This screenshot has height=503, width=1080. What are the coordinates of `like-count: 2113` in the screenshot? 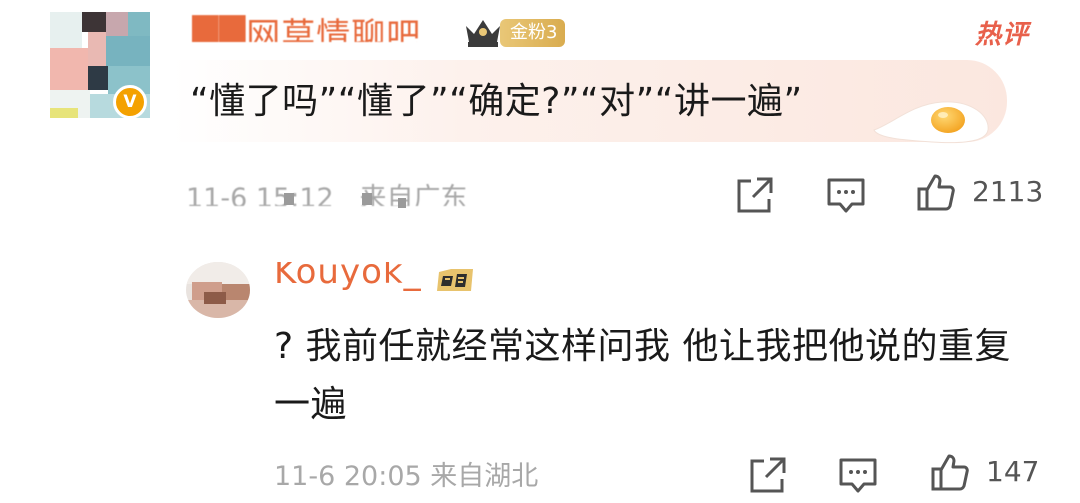 It's located at (1008, 191).